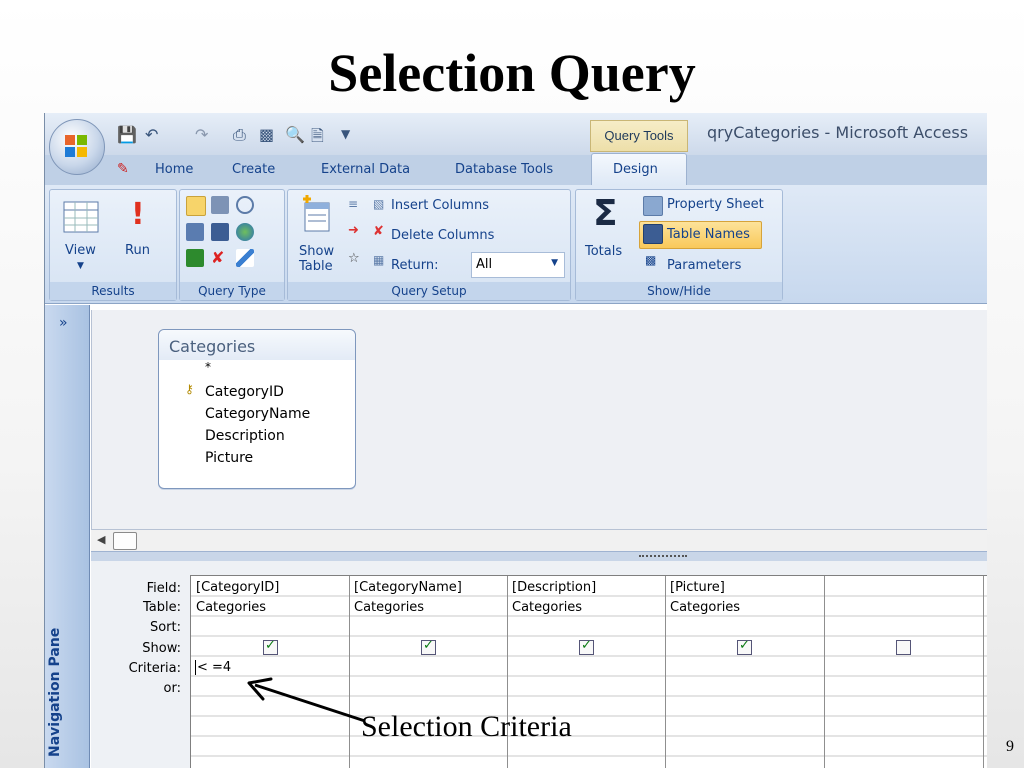 Image resolution: width=1024 pixels, height=768 pixels. What do you see at coordinates (353, 204) in the screenshot?
I see `insert-rows-icon: ≡` at bounding box center [353, 204].